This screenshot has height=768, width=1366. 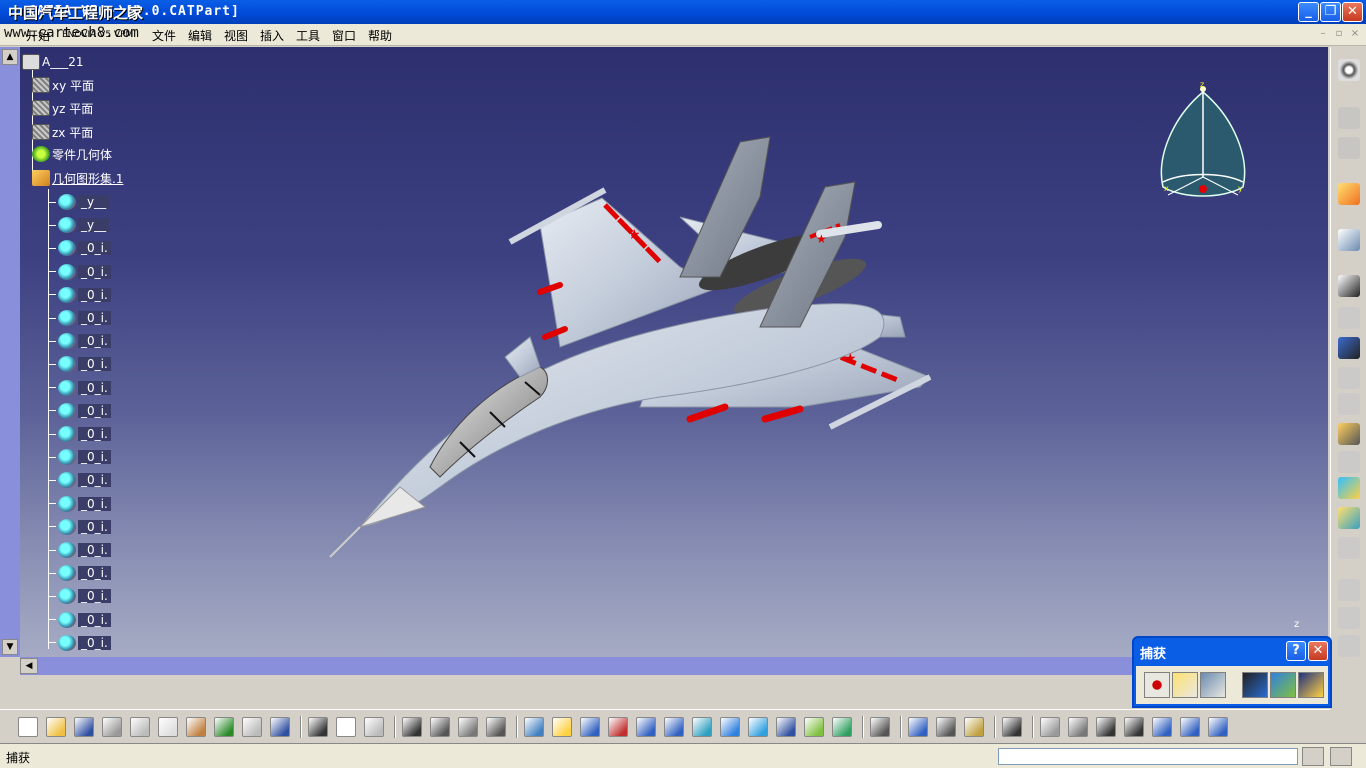 I want to click on save-icon, so click(x=84, y=727).